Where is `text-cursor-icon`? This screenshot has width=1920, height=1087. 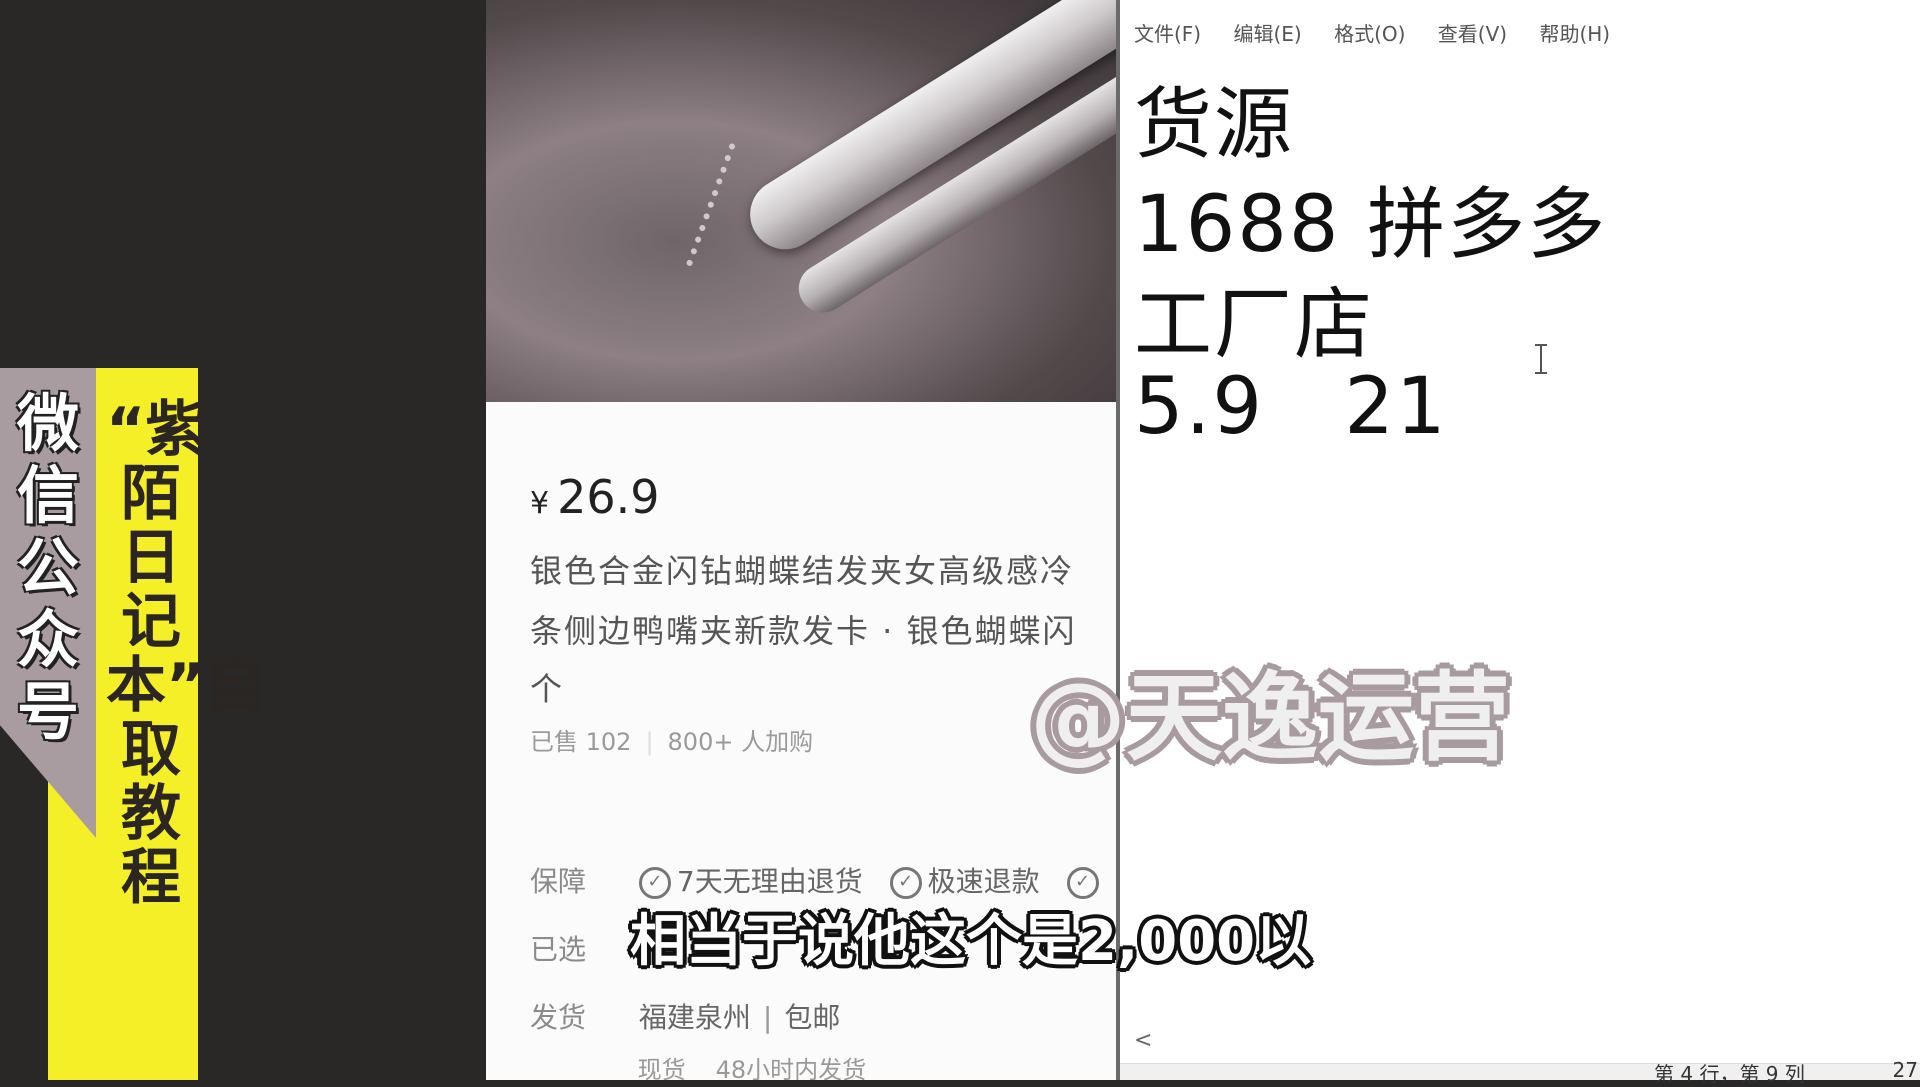 text-cursor-icon is located at coordinates (1543, 359).